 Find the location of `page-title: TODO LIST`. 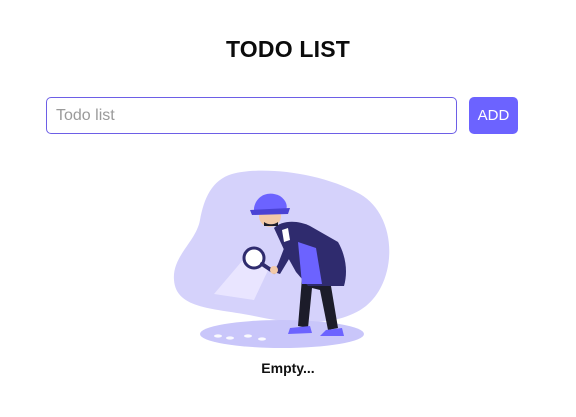

page-title: TODO LIST is located at coordinates (288, 49).